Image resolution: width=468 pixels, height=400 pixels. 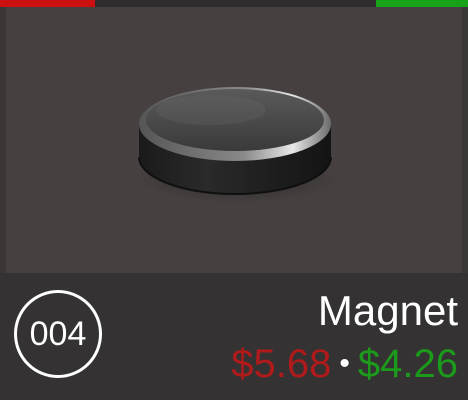 I want to click on buy-price: $5.68, so click(x=281, y=364).